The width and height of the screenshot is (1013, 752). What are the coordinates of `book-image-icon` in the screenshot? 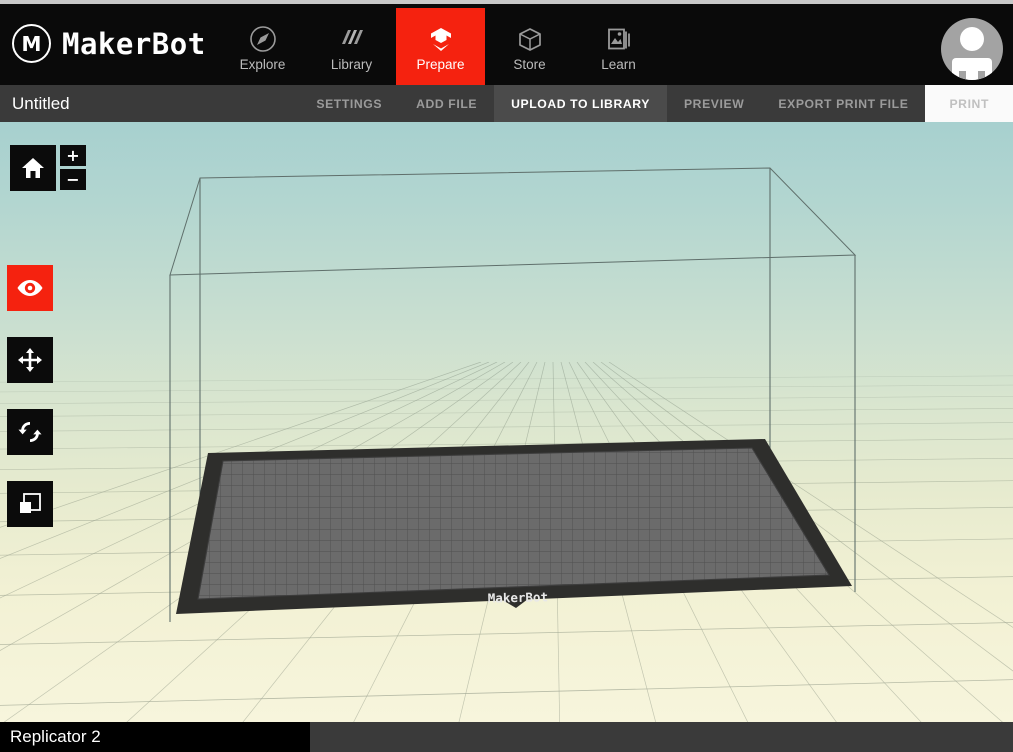 It's located at (619, 39).